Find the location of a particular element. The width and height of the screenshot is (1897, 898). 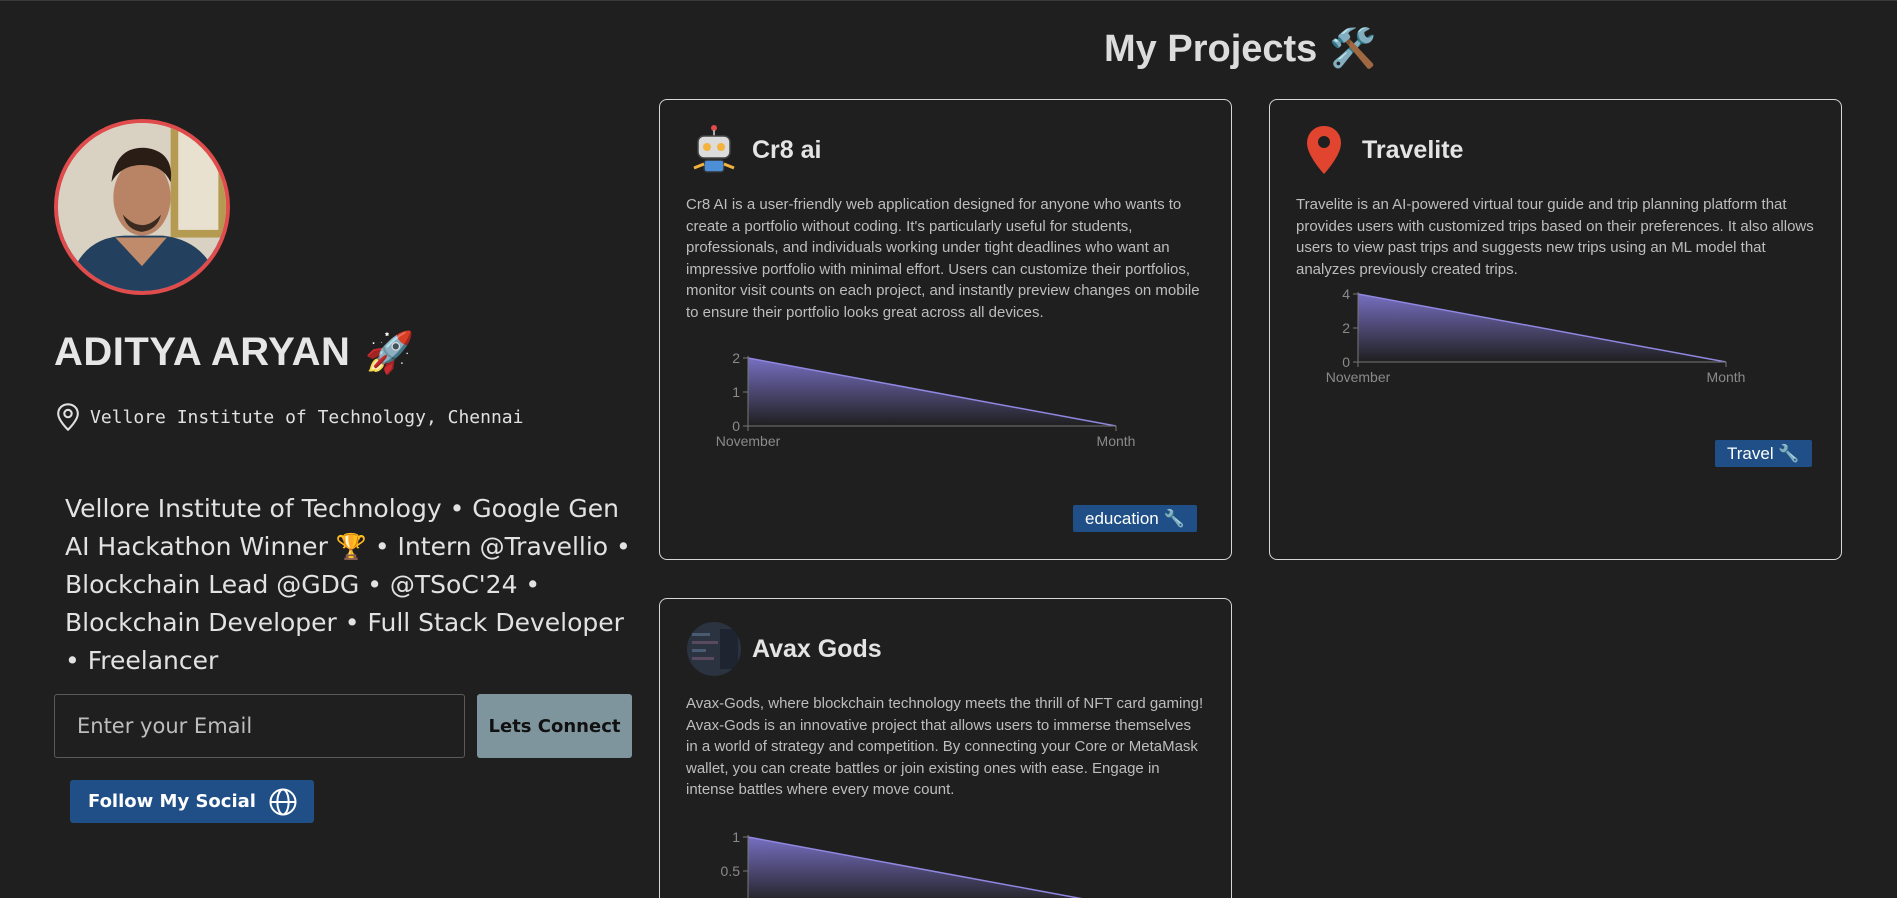

game-thumbnail-icon is located at coordinates (714, 649).